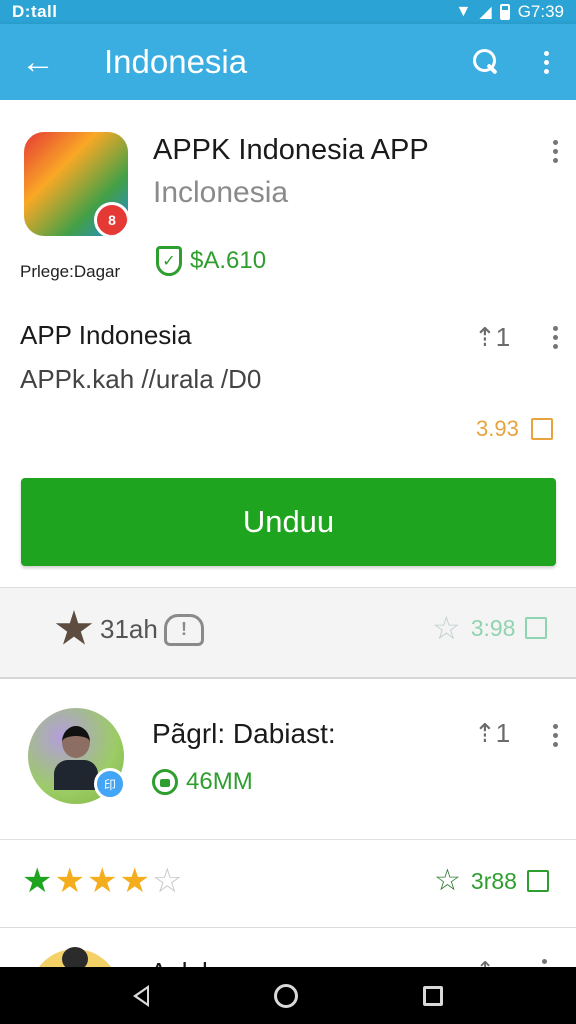 Image resolution: width=576 pixels, height=1024 pixels. Describe the element at coordinates (106, 335) in the screenshot. I see `section-title: APP Indonesia` at that location.